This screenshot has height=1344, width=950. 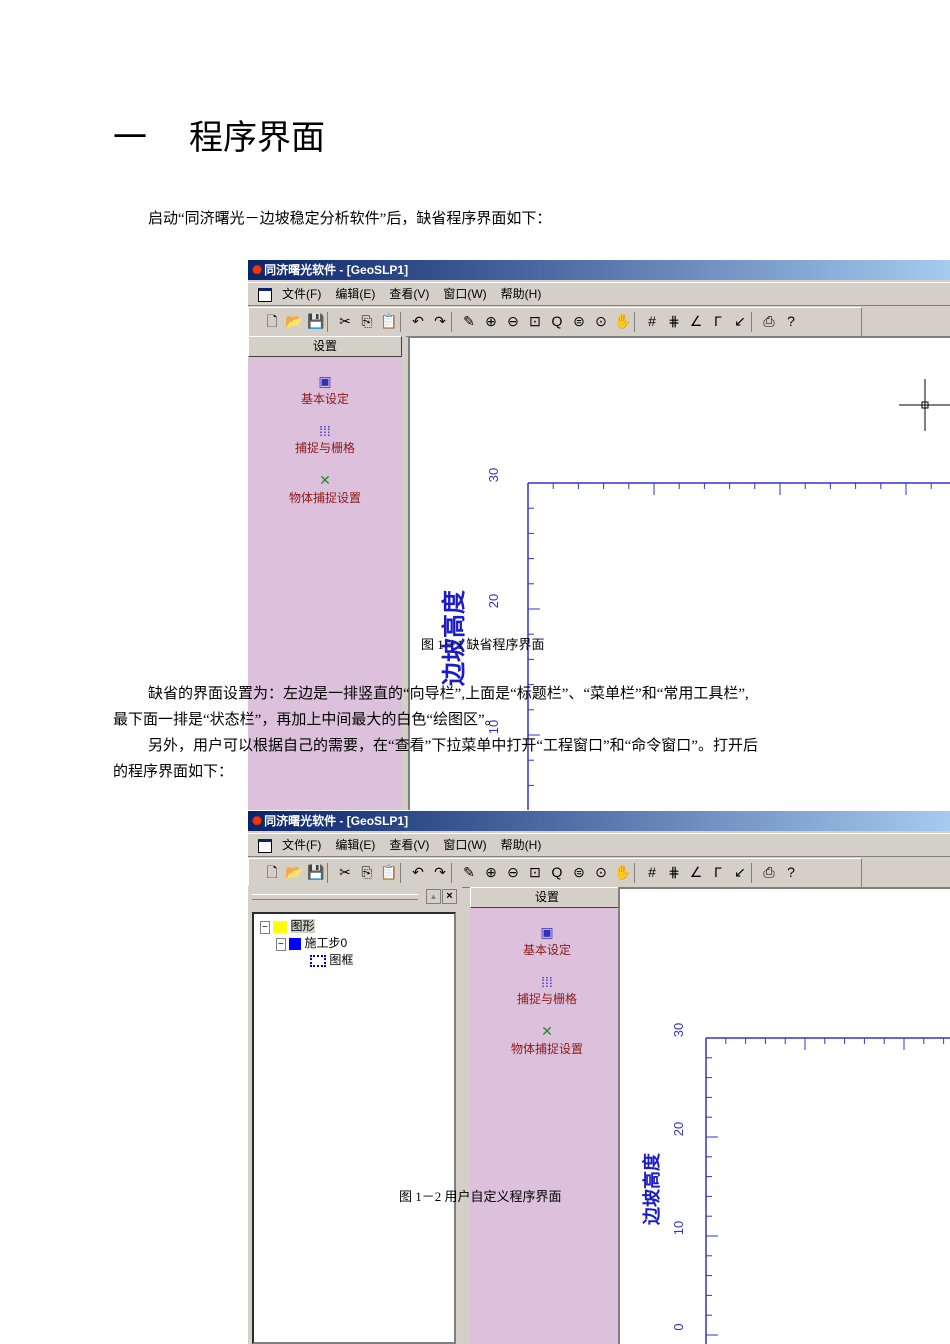 I want to click on section-heading: 一 程序界面, so click(x=219, y=134).